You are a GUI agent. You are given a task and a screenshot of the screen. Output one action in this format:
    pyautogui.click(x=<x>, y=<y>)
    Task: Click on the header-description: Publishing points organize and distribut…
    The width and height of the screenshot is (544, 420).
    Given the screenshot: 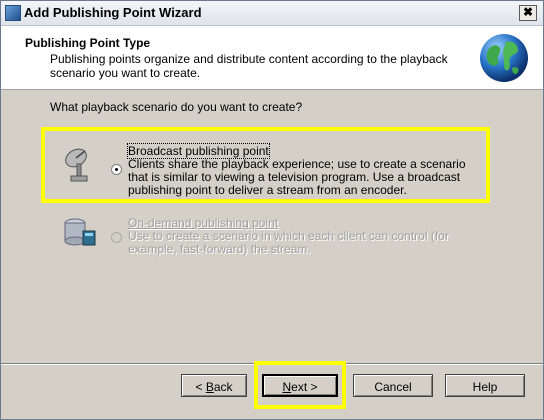 What is the action you would take?
    pyautogui.click(x=249, y=66)
    